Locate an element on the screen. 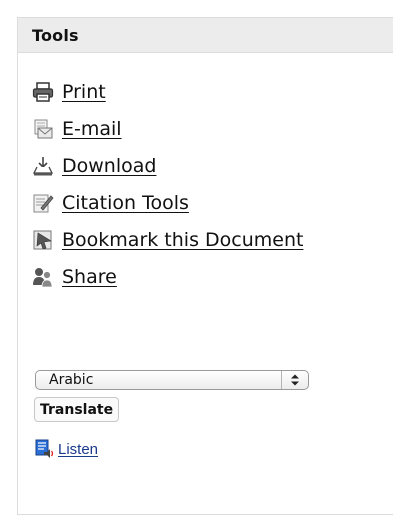 The image size is (410, 521). download-icon is located at coordinates (43, 166).